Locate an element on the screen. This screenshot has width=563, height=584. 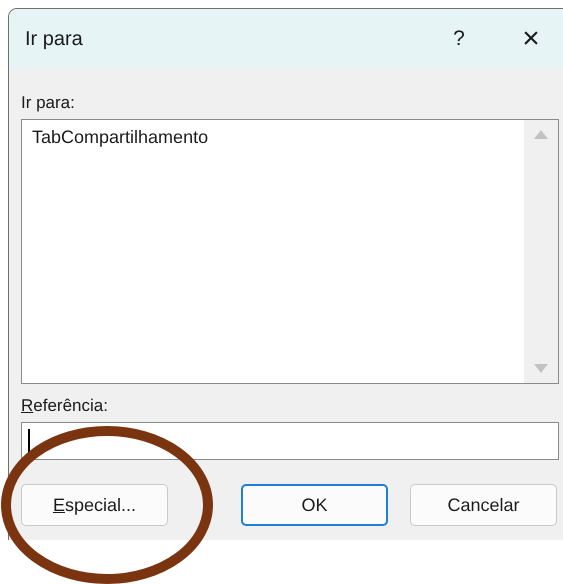
field-label: Referência: is located at coordinates (65, 406).